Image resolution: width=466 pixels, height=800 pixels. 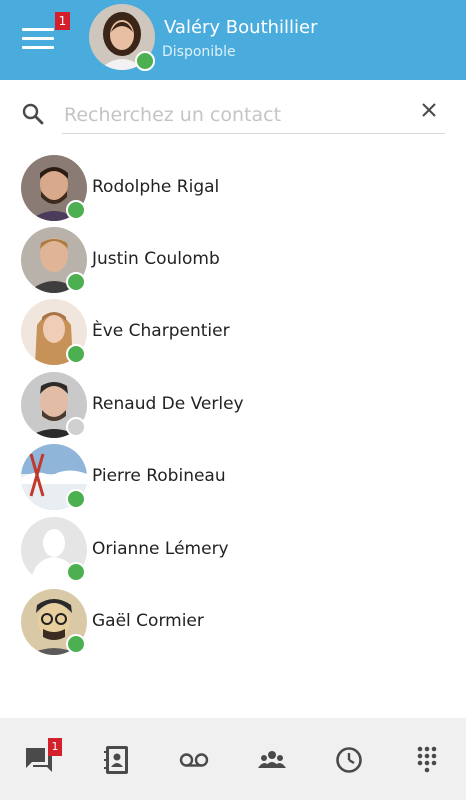 I want to click on tab-history, so click(x=349, y=760).